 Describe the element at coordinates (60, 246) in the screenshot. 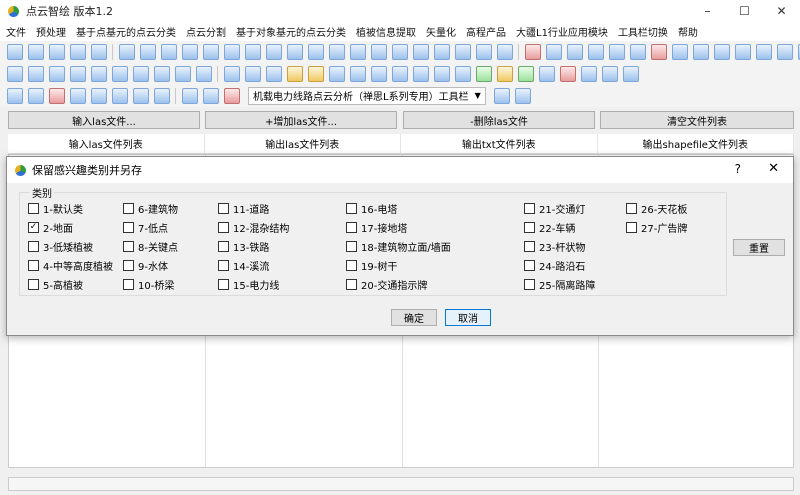

I see `category-checkbox: 3-低矮植被` at that location.